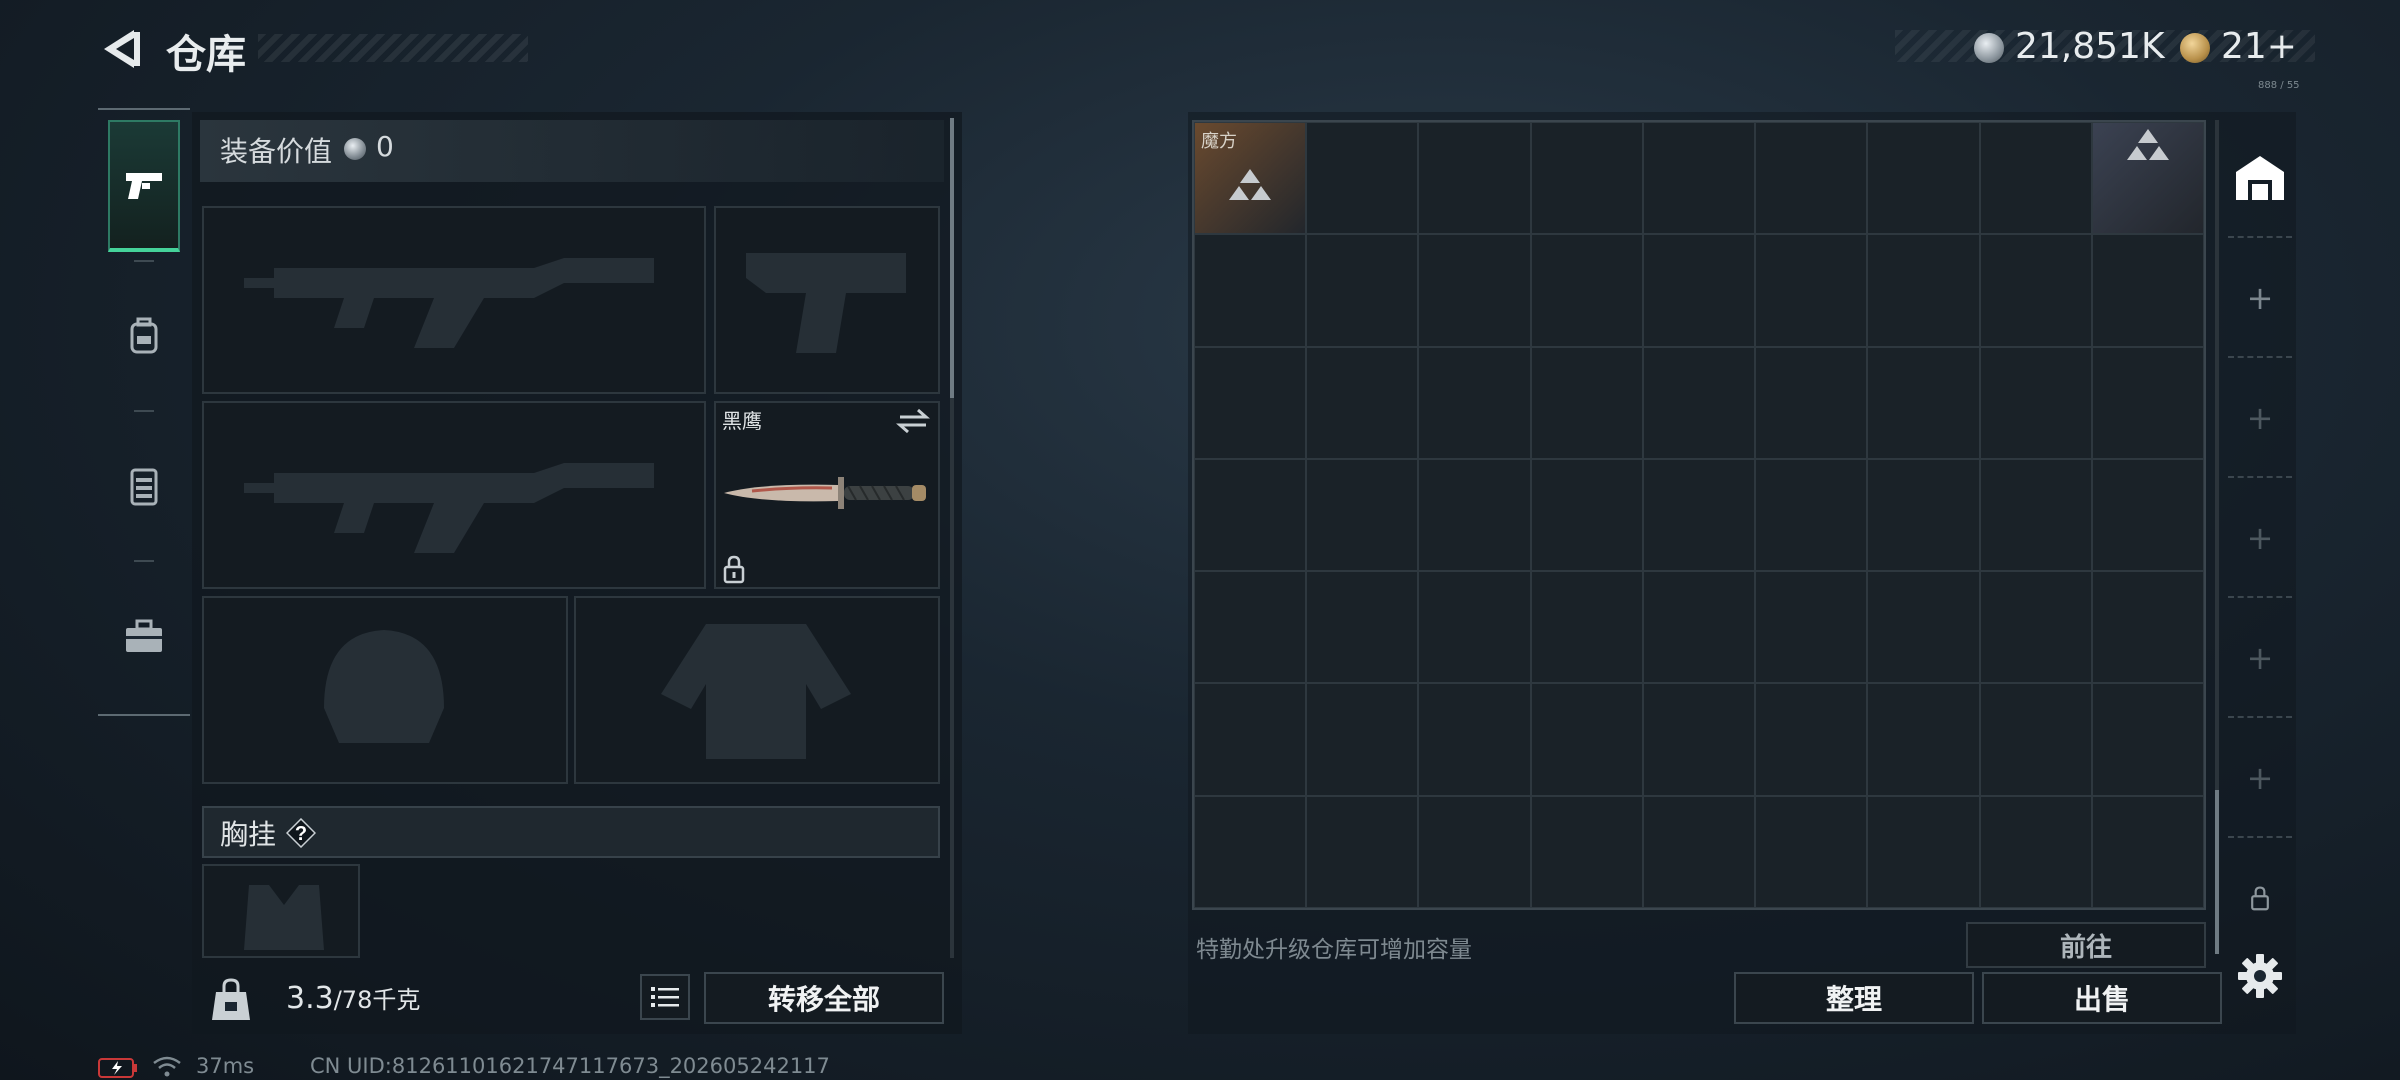 This screenshot has height=1080, width=2400. I want to click on equipment-scroll-thumb, so click(952, 258).